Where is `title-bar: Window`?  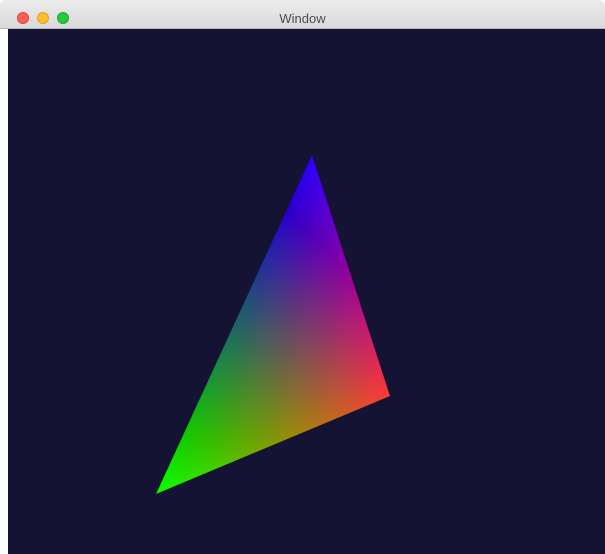
title-bar: Window is located at coordinates (302, 14).